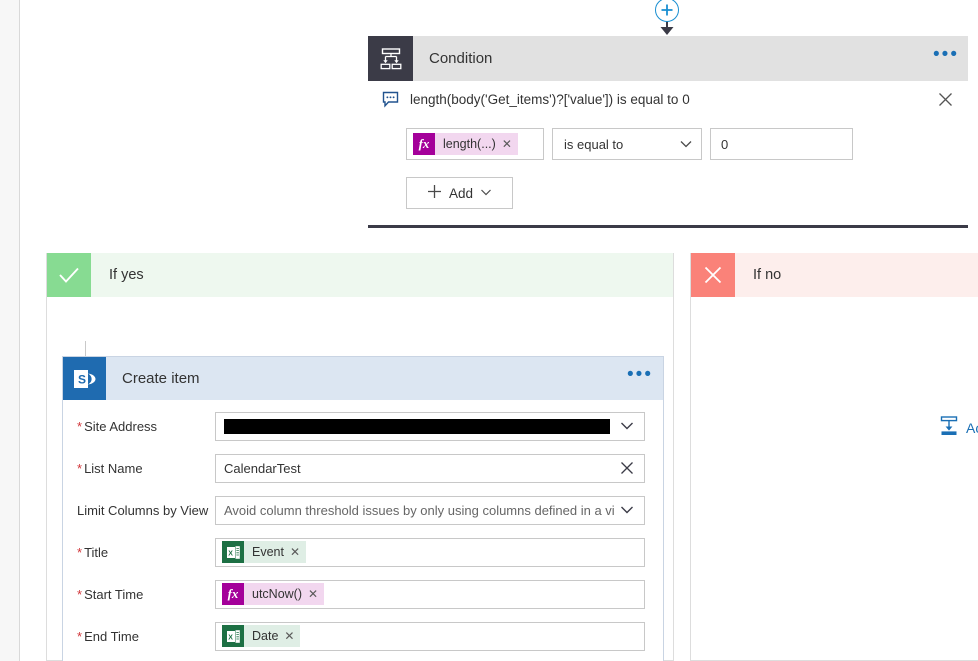  What do you see at coordinates (430, 552) in the screenshot?
I see `title-input: X Event ✕` at bounding box center [430, 552].